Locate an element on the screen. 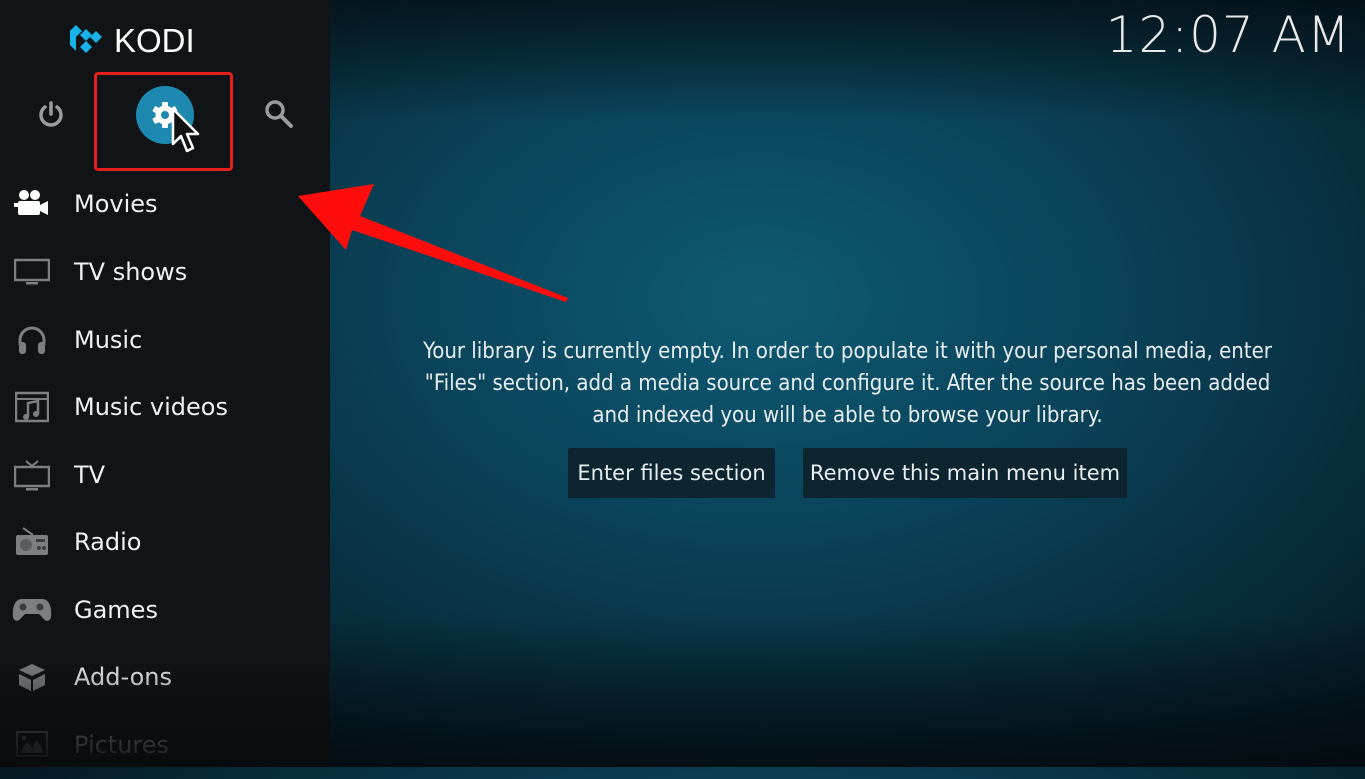 This screenshot has width=1365, height=779. power-icon is located at coordinates (51, 114).